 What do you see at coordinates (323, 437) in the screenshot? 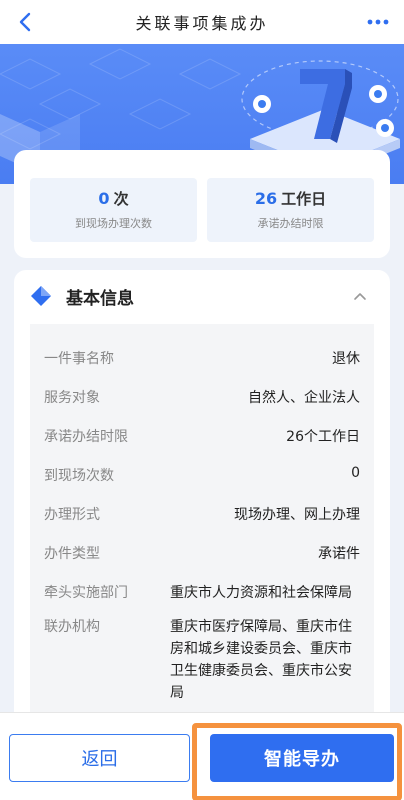
I see `info-value: 26个工作日` at bounding box center [323, 437].